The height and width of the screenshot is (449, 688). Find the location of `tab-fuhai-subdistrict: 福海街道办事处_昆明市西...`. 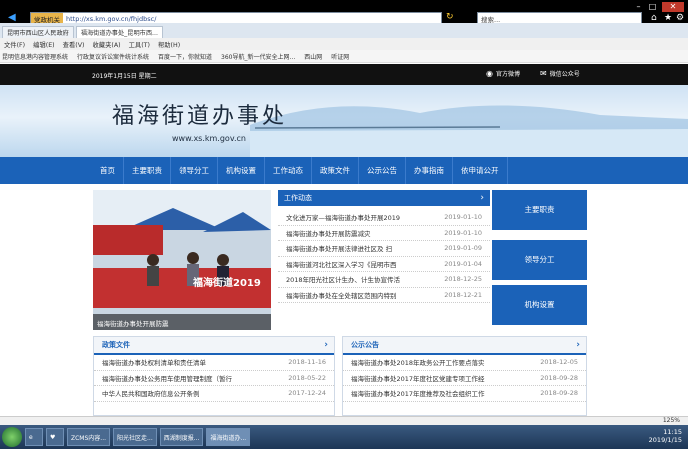

tab-fuhai-subdistrict: 福海街道办事处_昆明市西... is located at coordinates (119, 32).